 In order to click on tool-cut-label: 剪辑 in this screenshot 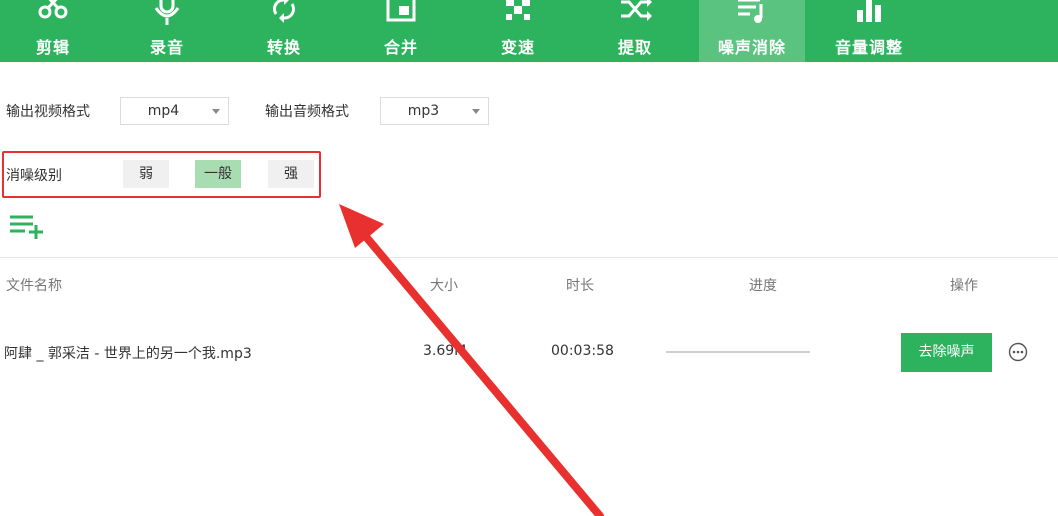, I will do `click(52, 47)`.